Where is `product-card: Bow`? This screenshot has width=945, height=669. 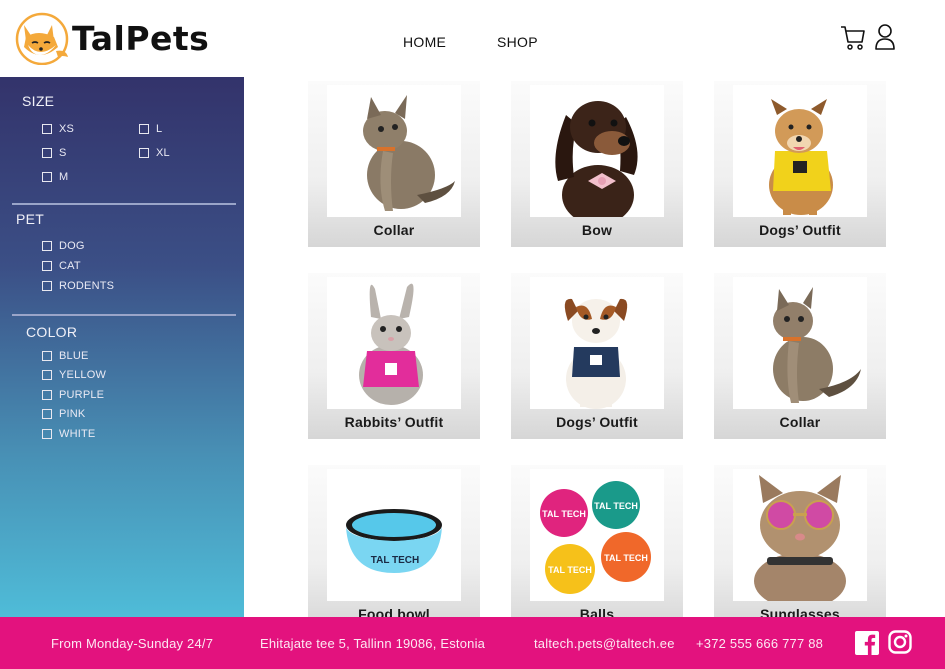 product-card: Bow is located at coordinates (597, 164).